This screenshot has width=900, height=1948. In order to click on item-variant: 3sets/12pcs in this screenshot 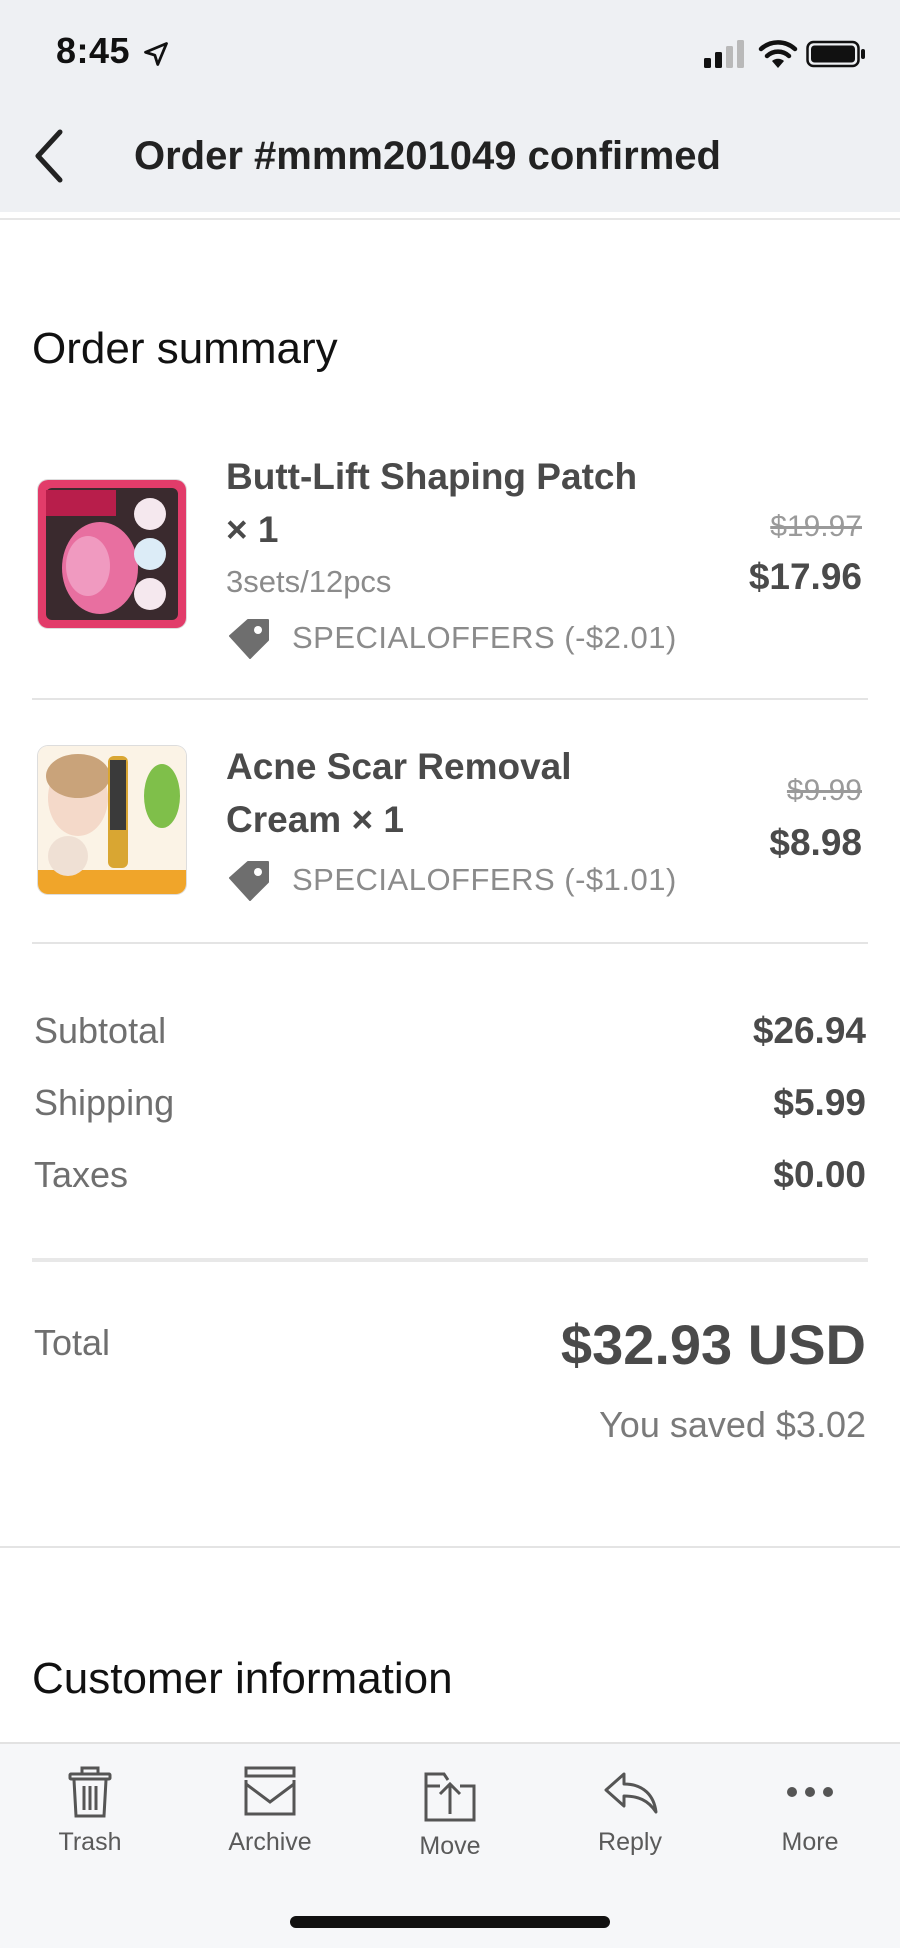, I will do `click(309, 581)`.